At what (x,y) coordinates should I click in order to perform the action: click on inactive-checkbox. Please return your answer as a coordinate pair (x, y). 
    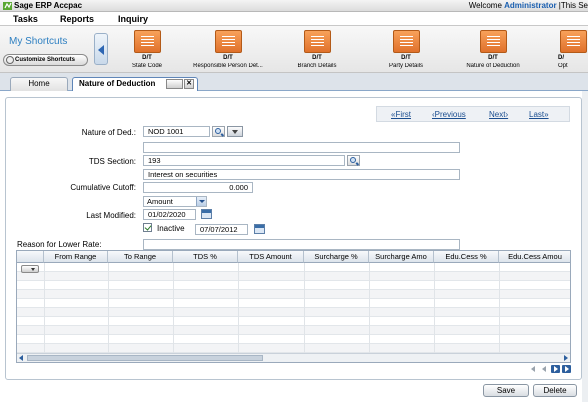
    Looking at the image, I should click on (147, 227).